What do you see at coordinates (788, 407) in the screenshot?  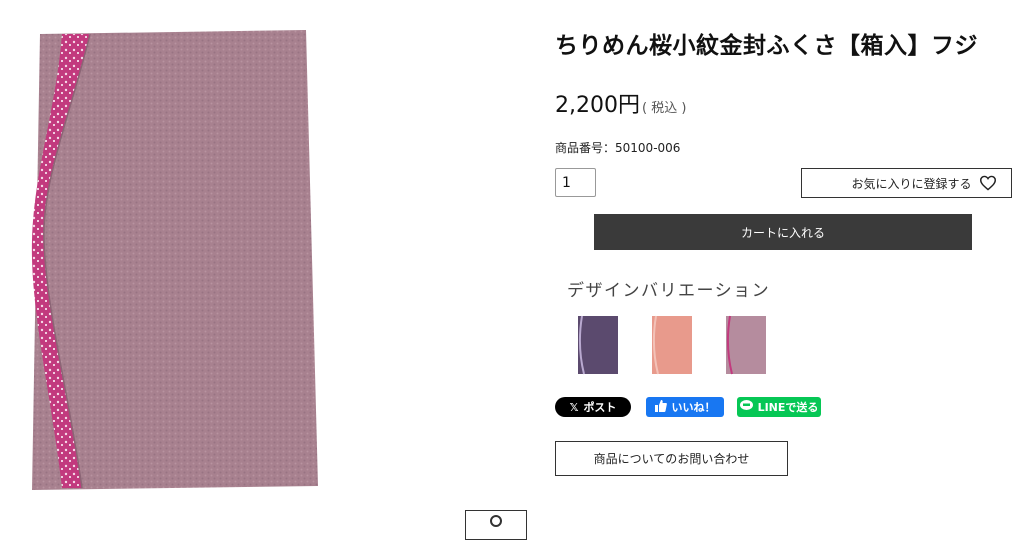 I see `line-send-label: LINEで送る` at bounding box center [788, 407].